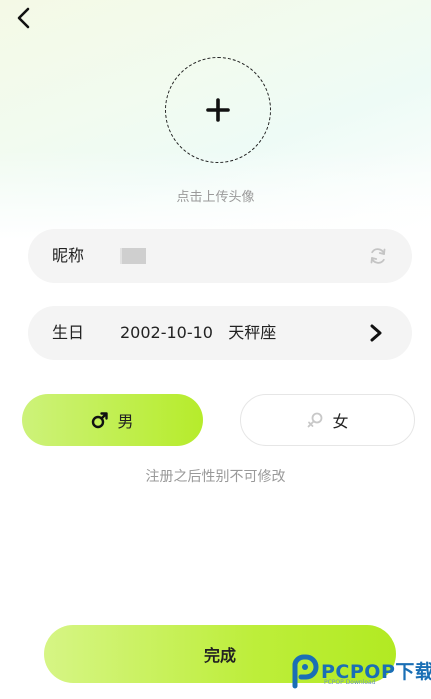 The image size is (431, 699). I want to click on chevron-left-icon, so click(23, 18).